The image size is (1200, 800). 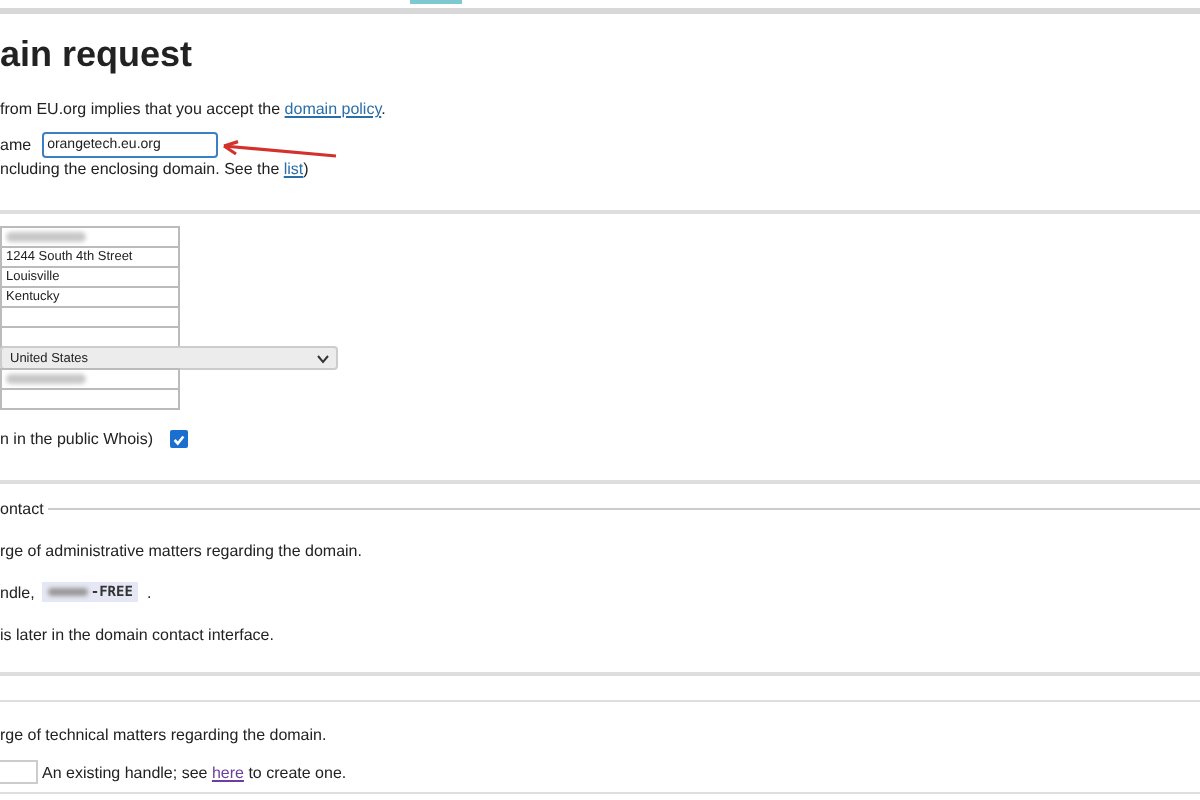 What do you see at coordinates (182, 551) in the screenshot?
I see `admin-text: rge of administrative matters regarding the domain.` at bounding box center [182, 551].